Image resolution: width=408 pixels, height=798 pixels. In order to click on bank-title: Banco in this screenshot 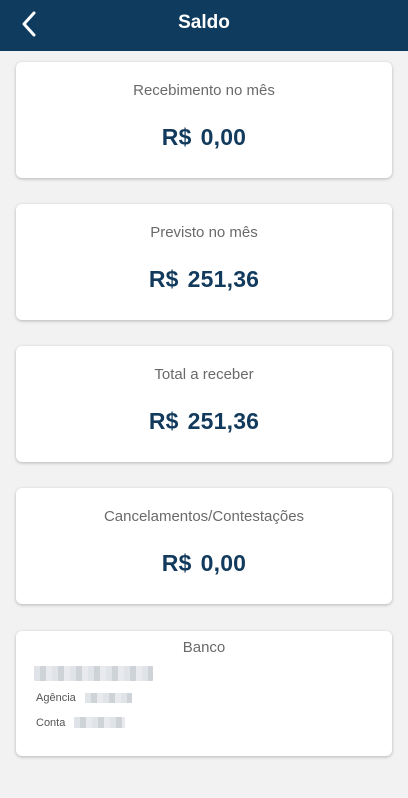, I will do `click(204, 647)`.